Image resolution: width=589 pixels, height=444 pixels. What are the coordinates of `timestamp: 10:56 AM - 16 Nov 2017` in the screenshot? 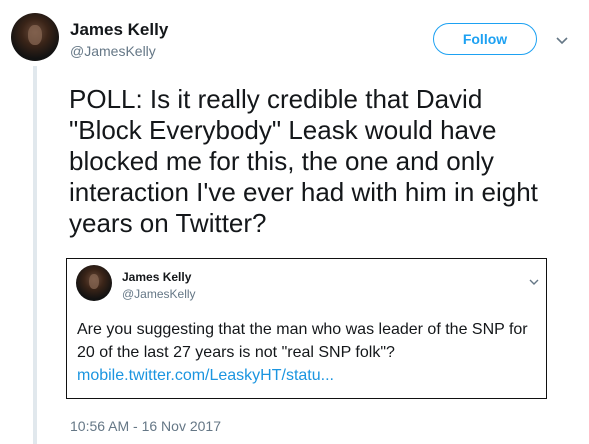 It's located at (145, 426).